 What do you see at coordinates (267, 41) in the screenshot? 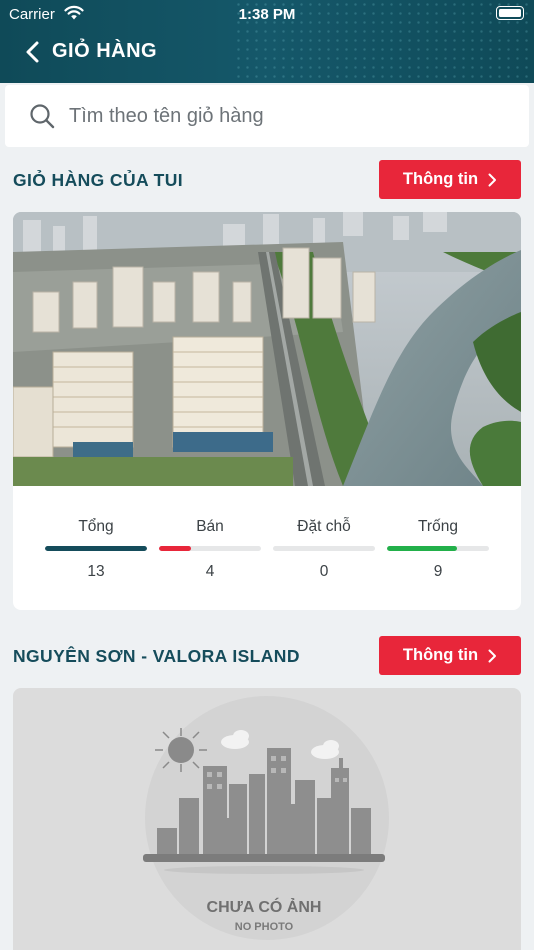
I see `nav-bar: Carrier 1:38 PM GIỎ HÀNG` at bounding box center [267, 41].